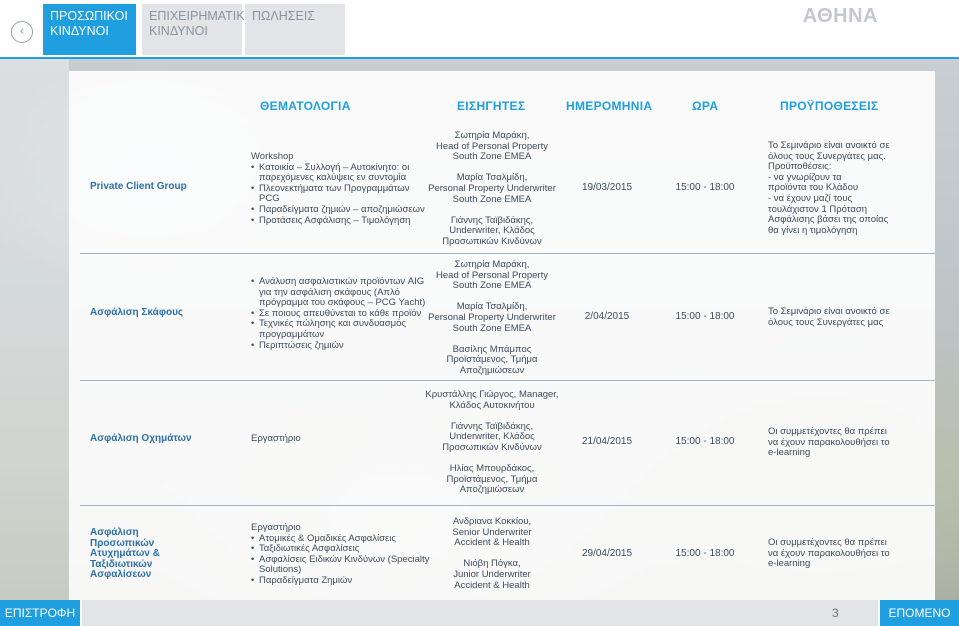 This screenshot has width=959, height=626. I want to click on chevron-left-icon: ‹, so click(22, 31).